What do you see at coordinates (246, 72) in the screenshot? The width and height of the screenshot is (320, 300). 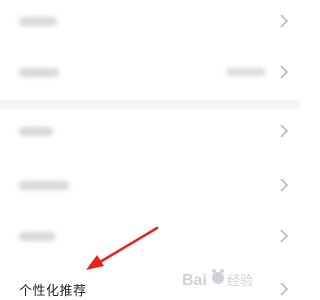 I see `settings-row-2-value` at bounding box center [246, 72].